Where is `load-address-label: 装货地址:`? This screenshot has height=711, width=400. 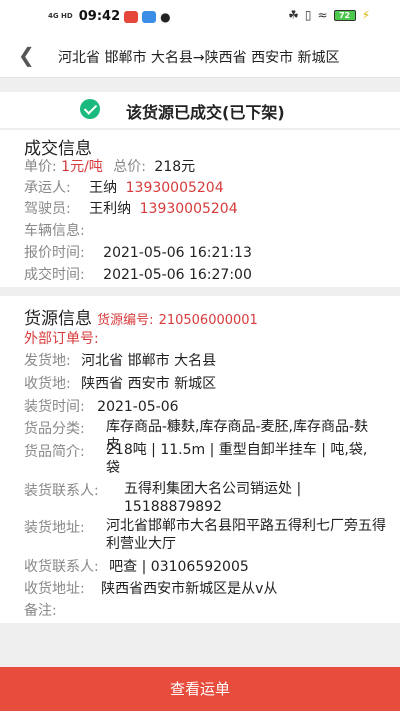
load-address-label: 装货地址: is located at coordinates (54, 528).